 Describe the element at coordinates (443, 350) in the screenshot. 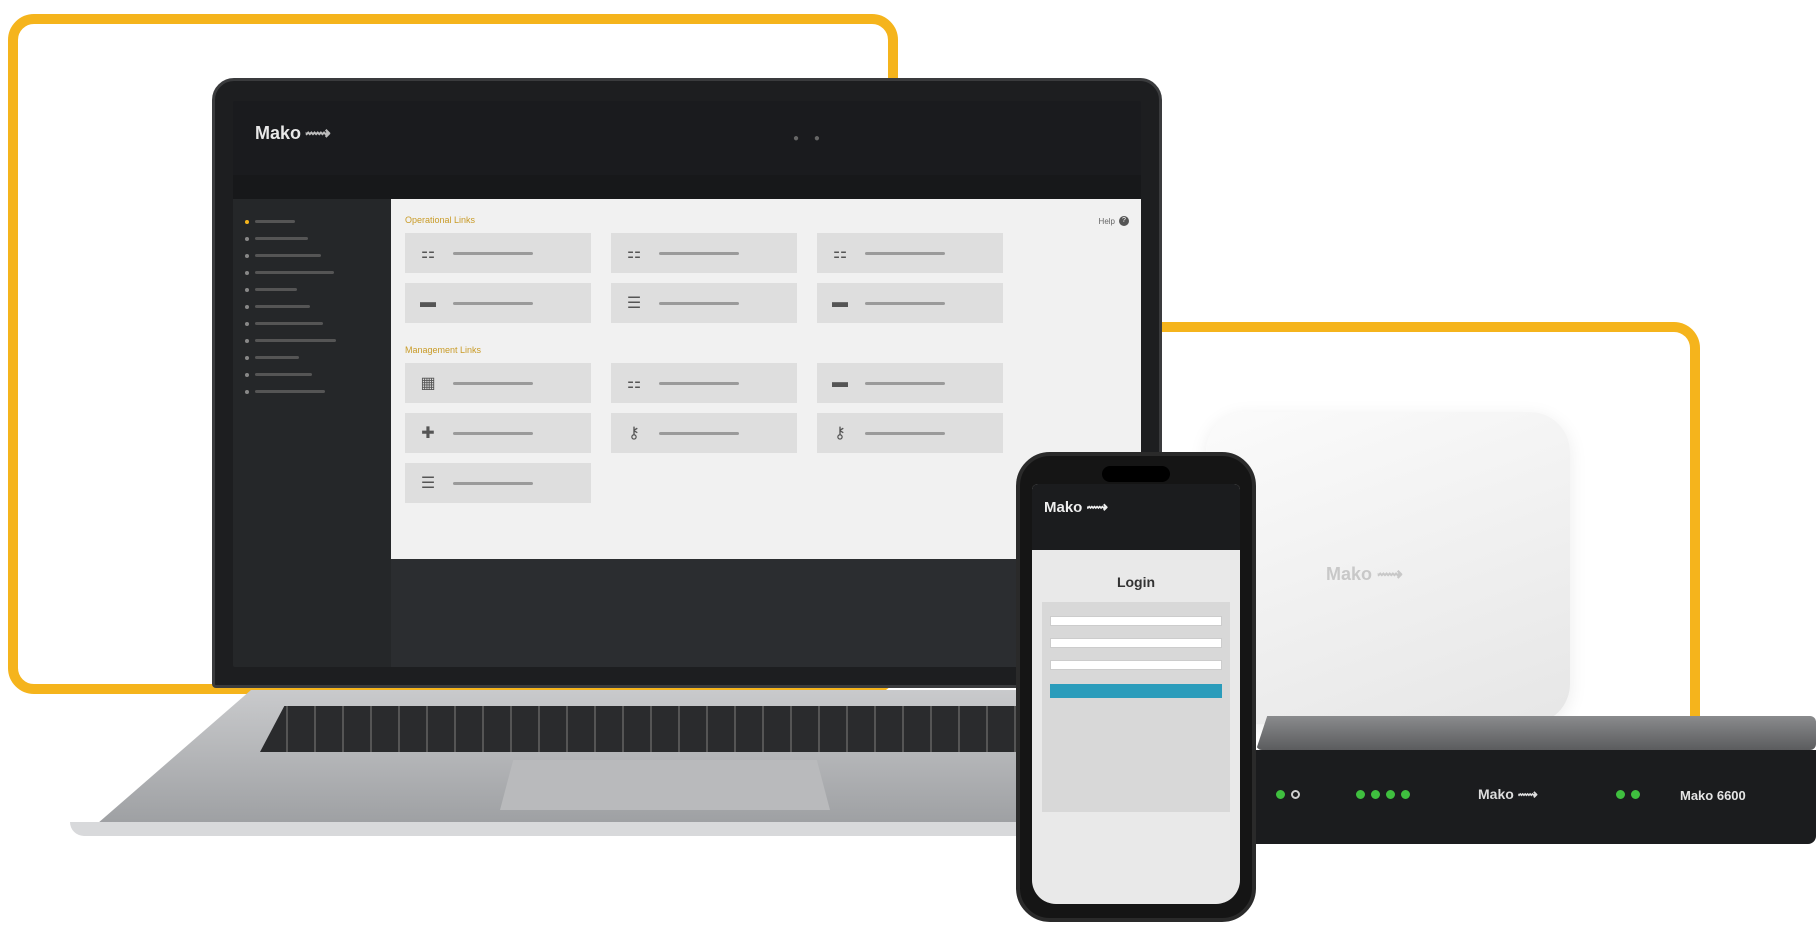

I see `management-links-title: Management Links` at that location.